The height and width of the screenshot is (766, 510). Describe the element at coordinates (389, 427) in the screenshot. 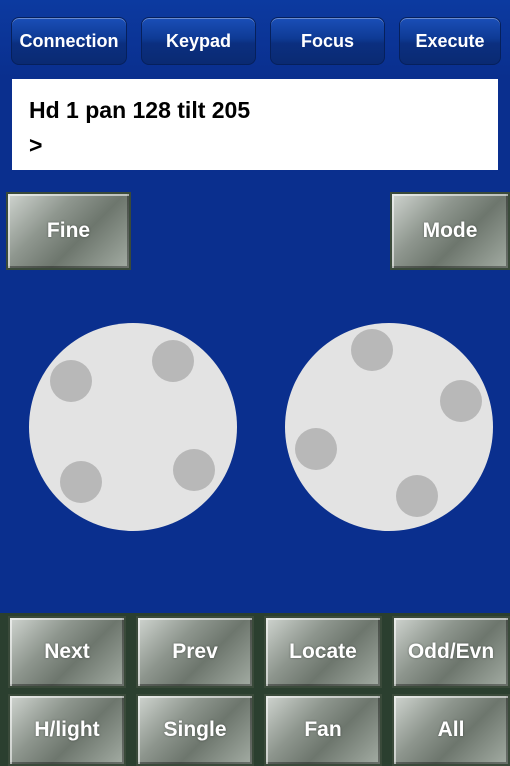

I see `tilt-dial` at that location.